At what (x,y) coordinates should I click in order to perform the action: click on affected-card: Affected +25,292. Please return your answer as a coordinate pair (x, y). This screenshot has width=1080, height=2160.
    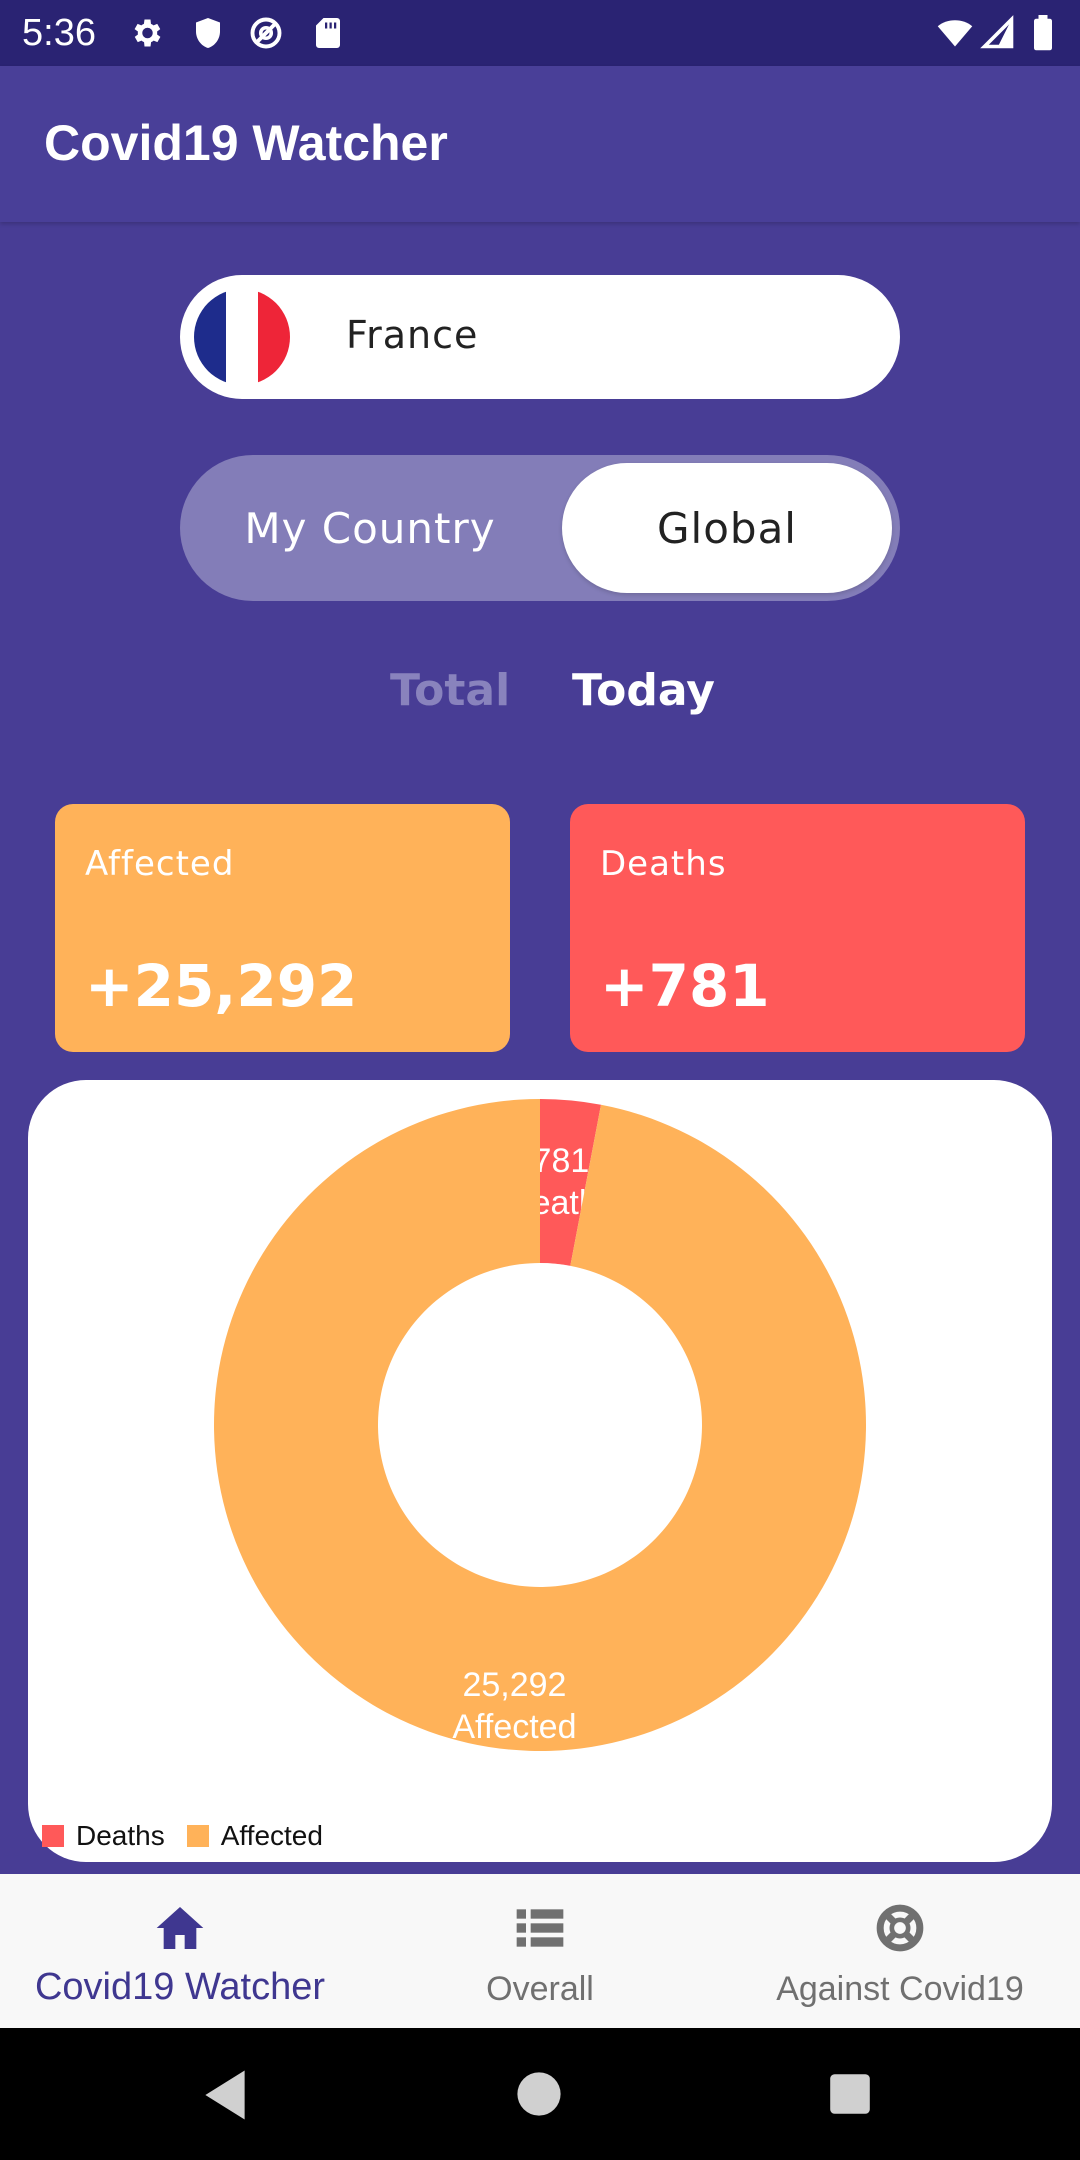
    Looking at the image, I should click on (282, 928).